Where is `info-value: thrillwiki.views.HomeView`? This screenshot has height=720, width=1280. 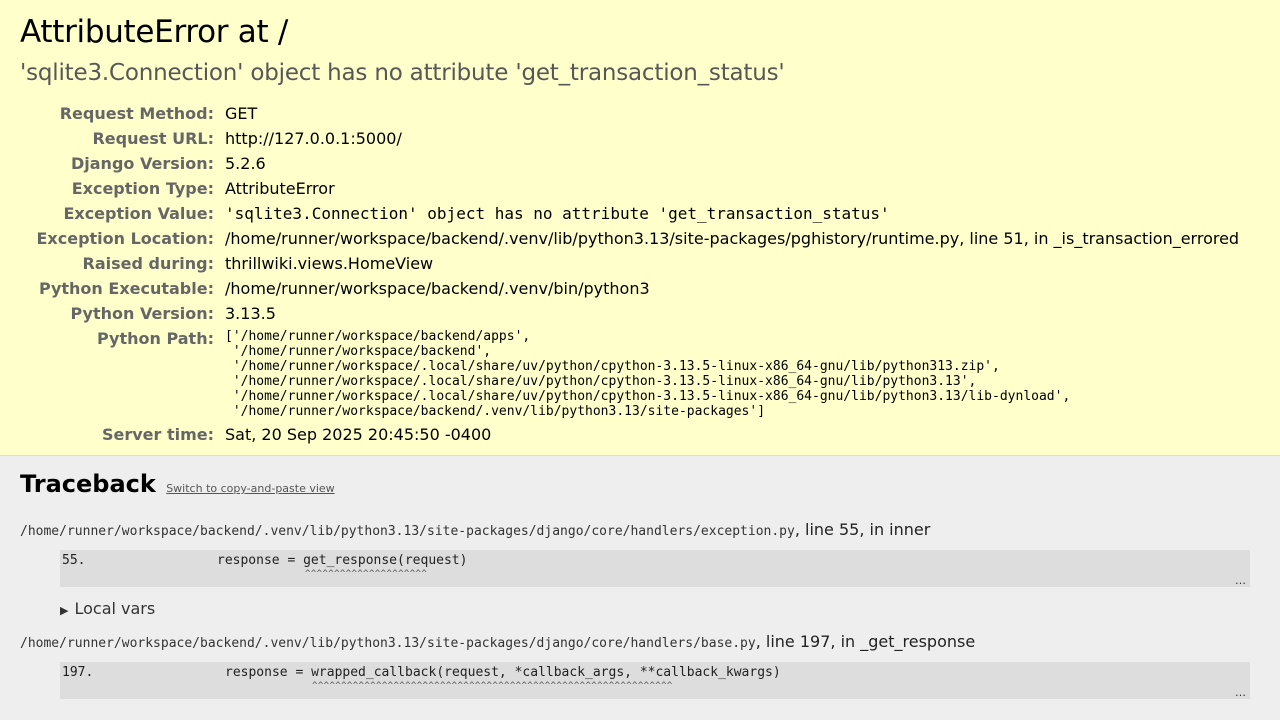 info-value: thrillwiki.views.HomeView is located at coordinates (329, 263).